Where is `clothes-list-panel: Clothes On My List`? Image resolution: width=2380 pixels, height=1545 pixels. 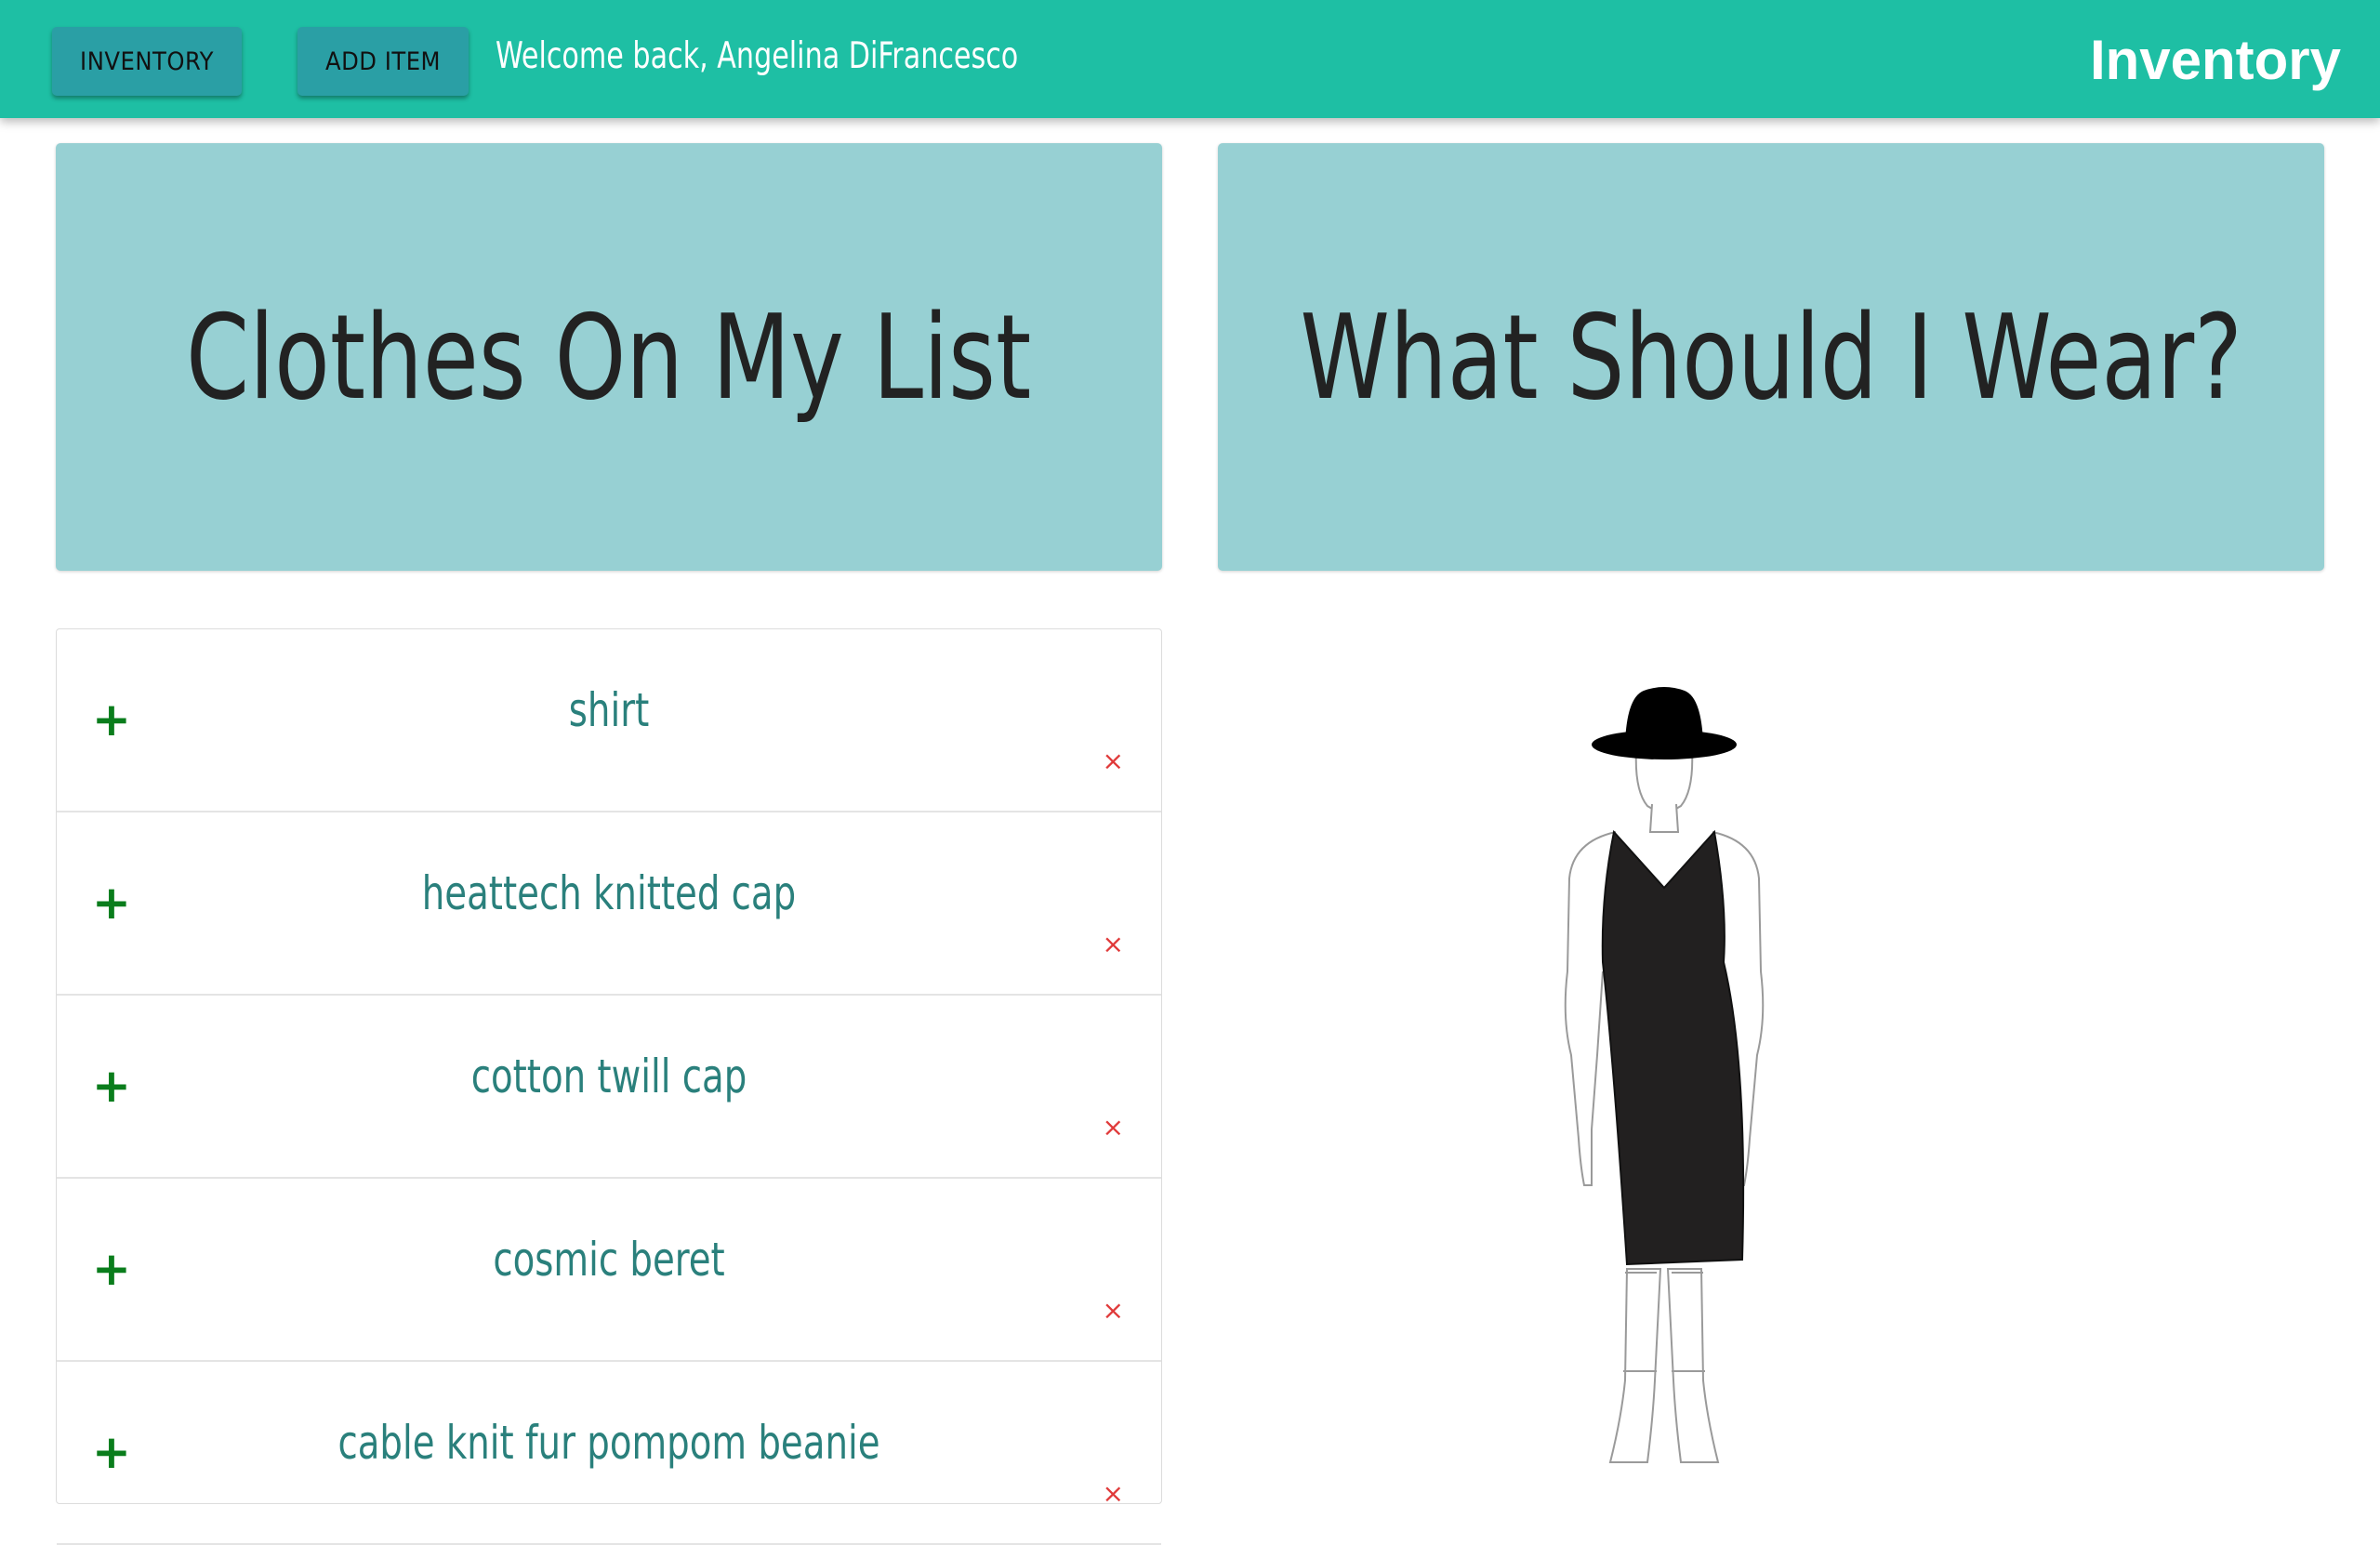 clothes-list-panel: Clothes On My List is located at coordinates (609, 357).